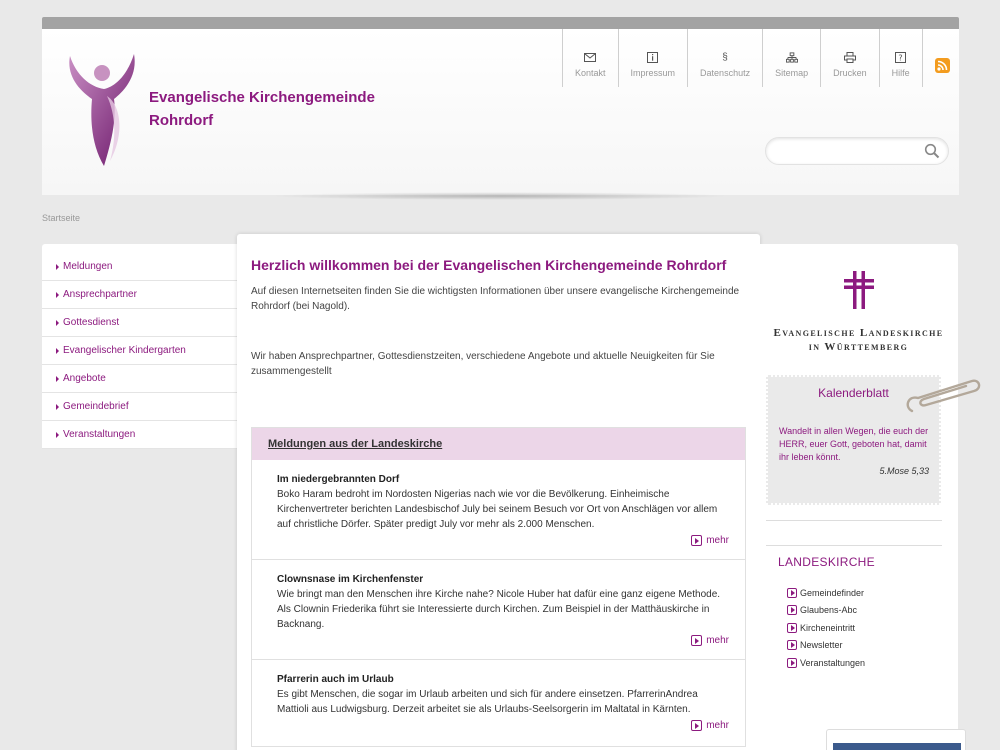 The height and width of the screenshot is (750, 1000). I want to click on service-nav-datenschutz: § Datenschutz, so click(724, 58).